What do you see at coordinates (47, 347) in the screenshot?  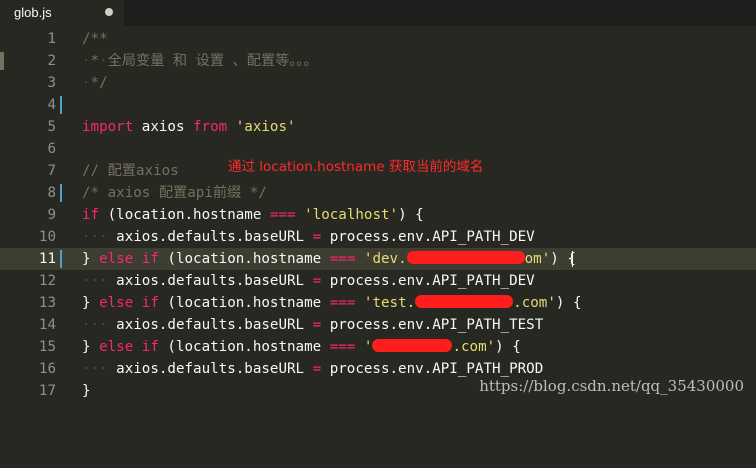 I see `line-number: 15` at bounding box center [47, 347].